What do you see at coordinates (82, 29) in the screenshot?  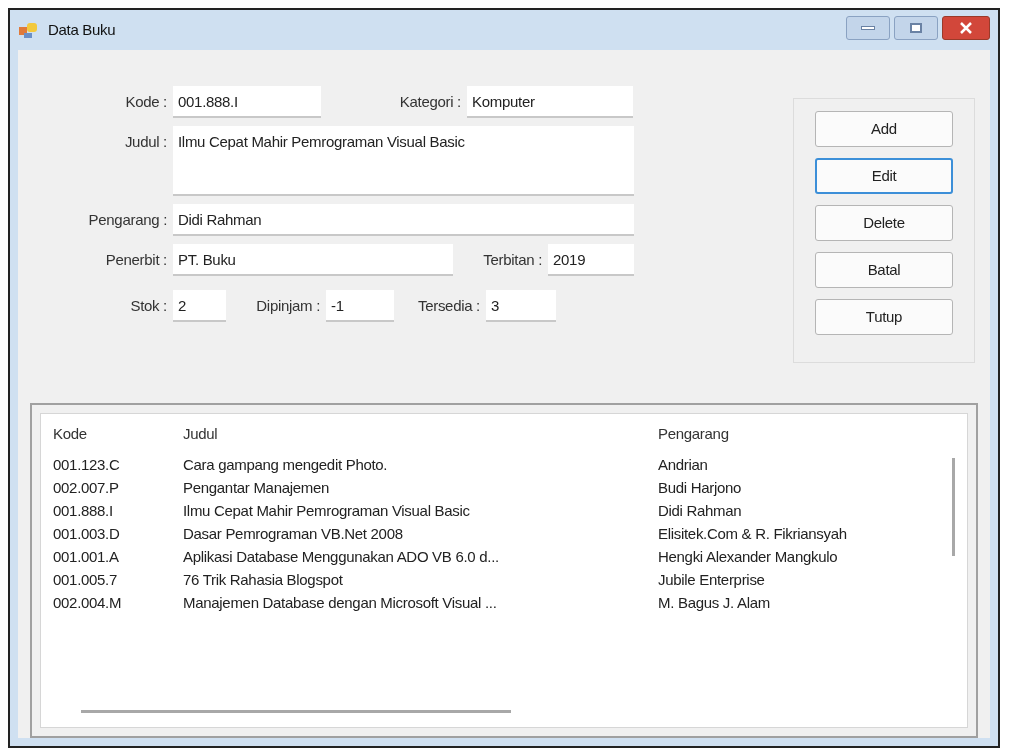 I see `window-title: Data Buku` at bounding box center [82, 29].